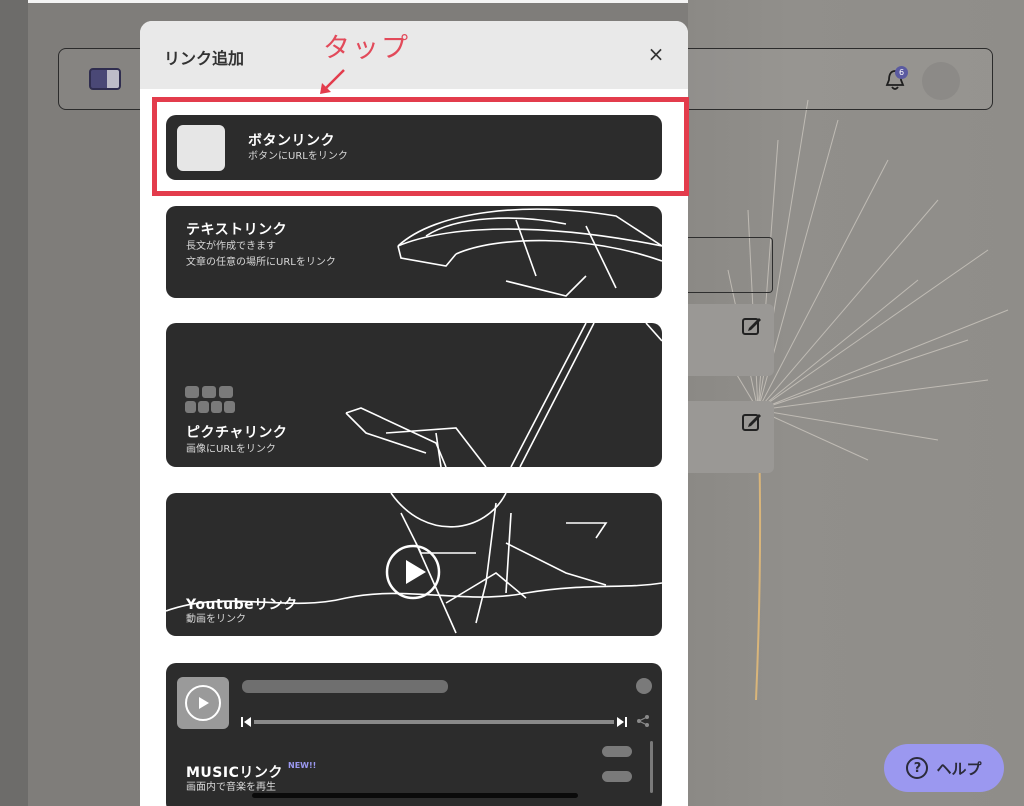 This screenshot has width=1024, height=806. What do you see at coordinates (302, 765) in the screenshot?
I see `new-badge: NEW!!` at bounding box center [302, 765].